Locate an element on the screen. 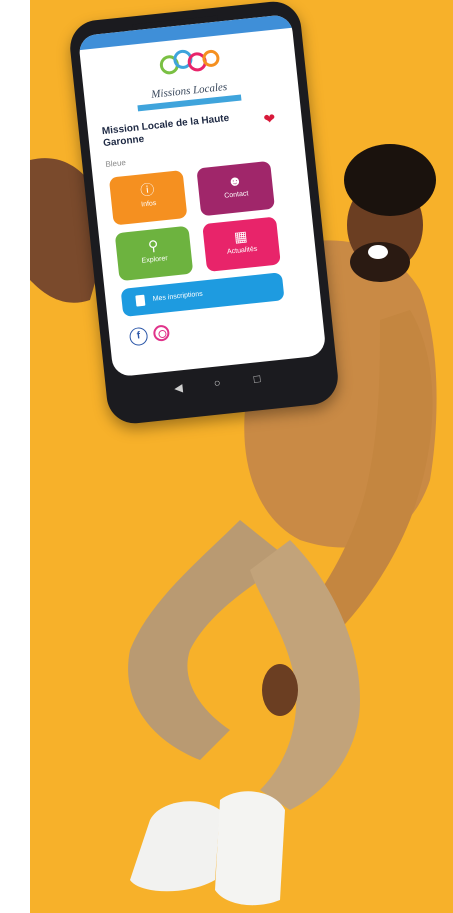 The image size is (453, 913). app-subtitle: Bleue is located at coordinates (115, 163).